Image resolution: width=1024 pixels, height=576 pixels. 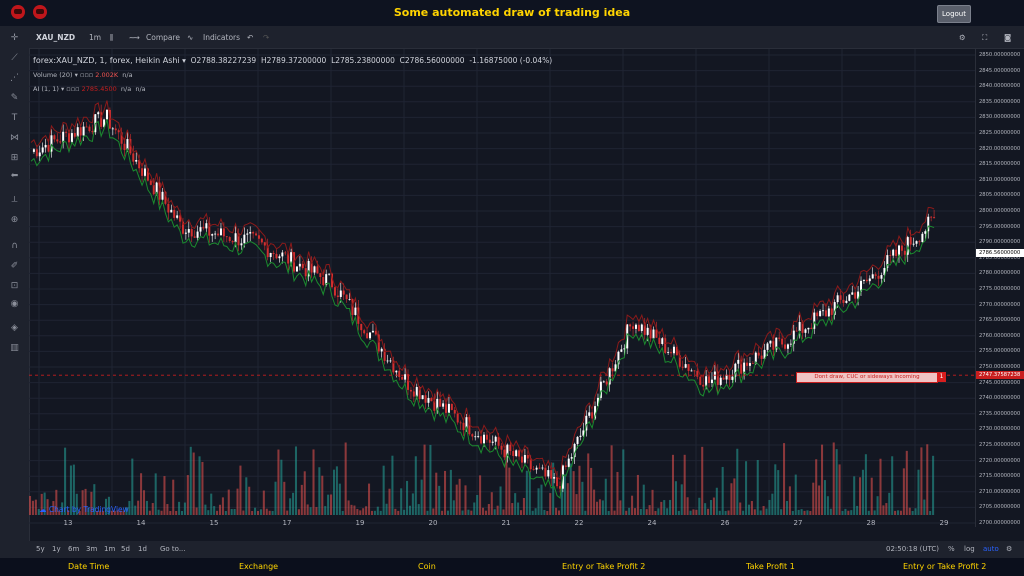 What do you see at coordinates (14, 266) in the screenshot?
I see `lock-drawing-icon: ✐` at bounding box center [14, 266].